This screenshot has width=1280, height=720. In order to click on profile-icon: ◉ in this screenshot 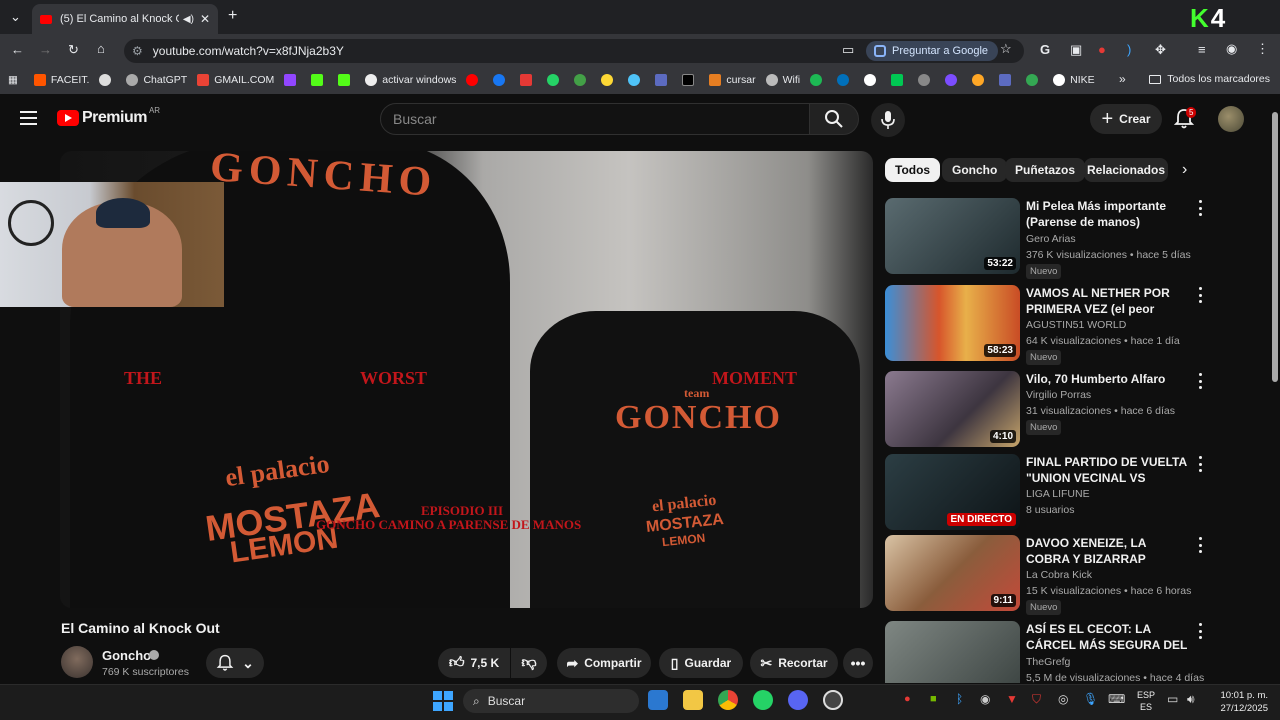, I will do `click(1231, 49)`.